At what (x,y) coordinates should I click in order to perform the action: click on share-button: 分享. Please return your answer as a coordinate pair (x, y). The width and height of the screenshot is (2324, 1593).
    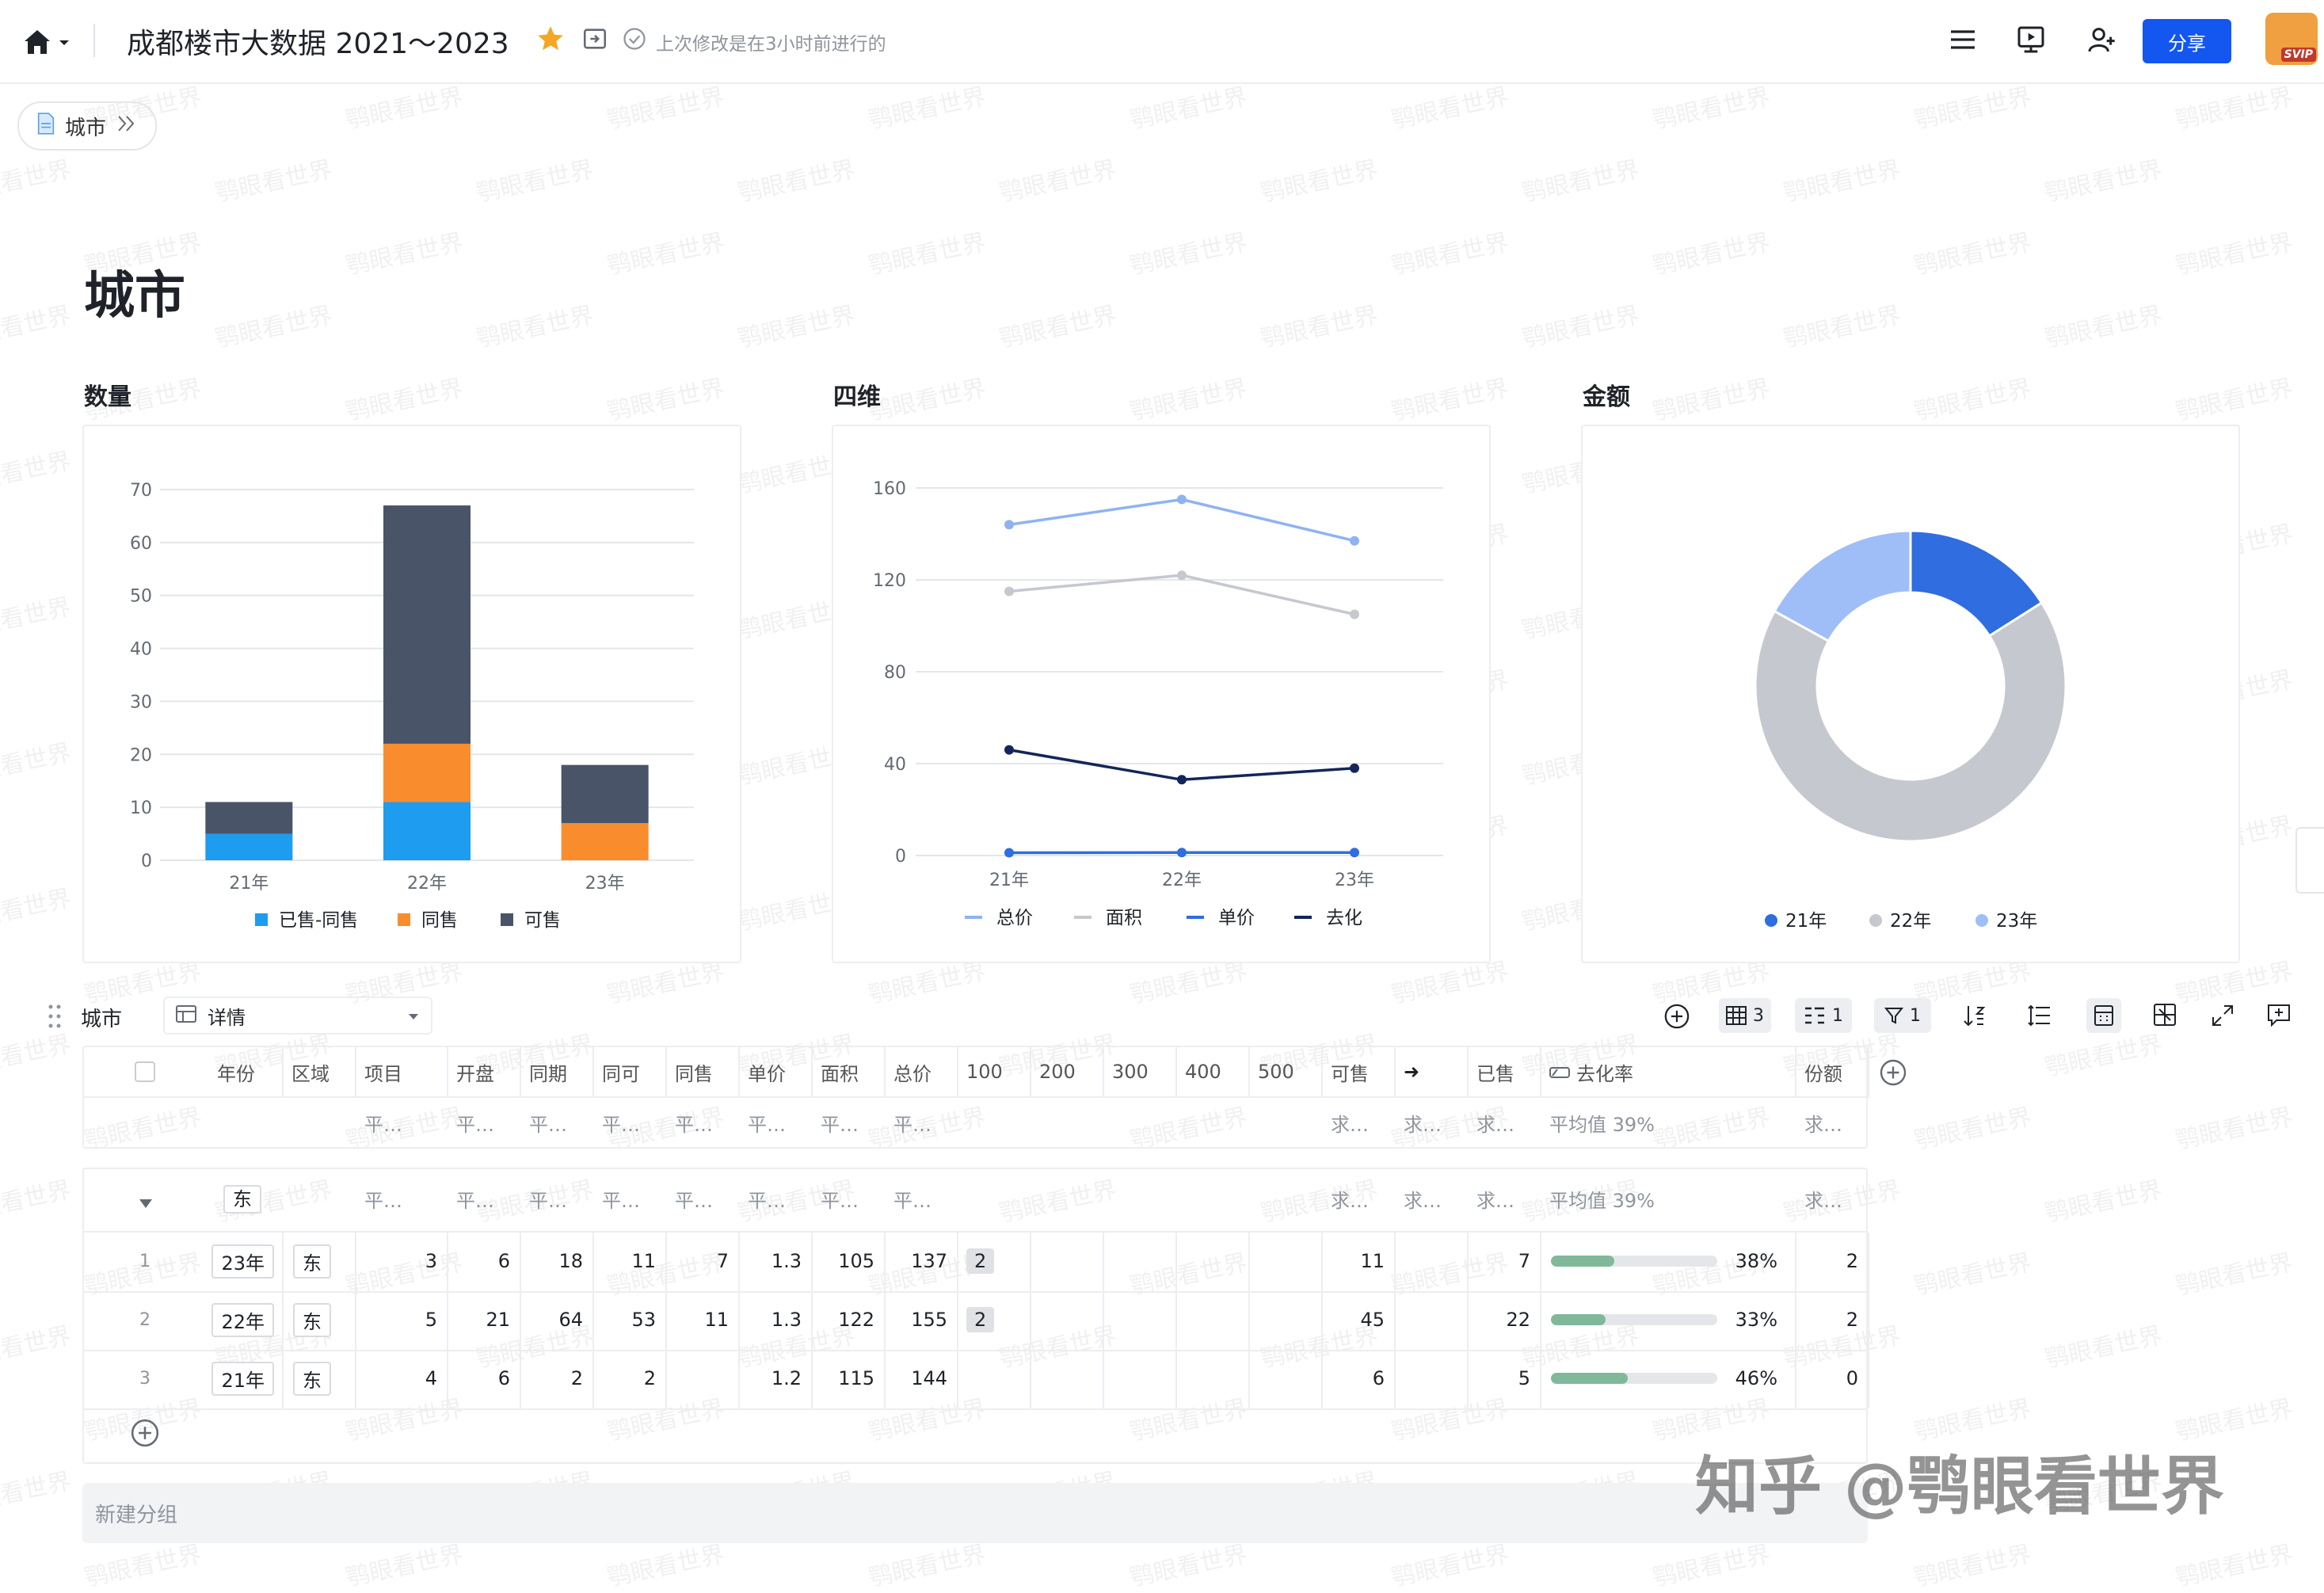
    Looking at the image, I should click on (2187, 41).